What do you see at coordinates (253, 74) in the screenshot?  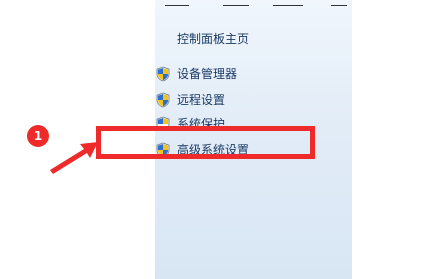 I see `task-device-manager: 设备管理器` at bounding box center [253, 74].